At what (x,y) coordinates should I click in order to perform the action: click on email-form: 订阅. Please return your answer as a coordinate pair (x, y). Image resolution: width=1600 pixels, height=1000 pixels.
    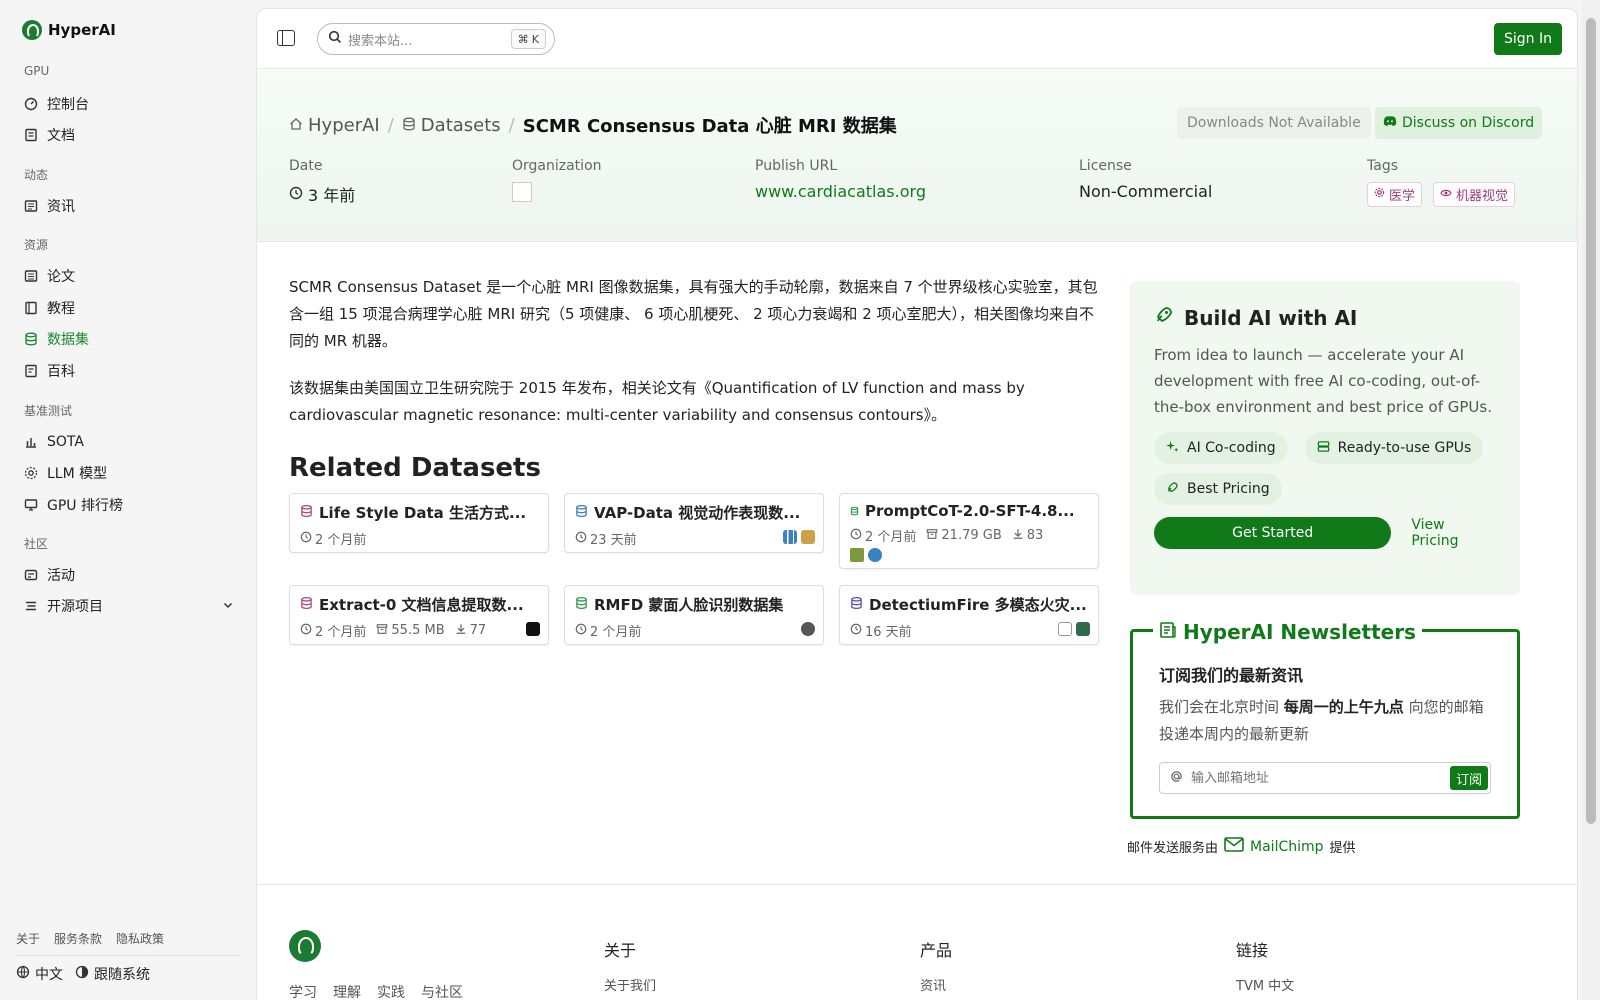
    Looking at the image, I should click on (1325, 778).